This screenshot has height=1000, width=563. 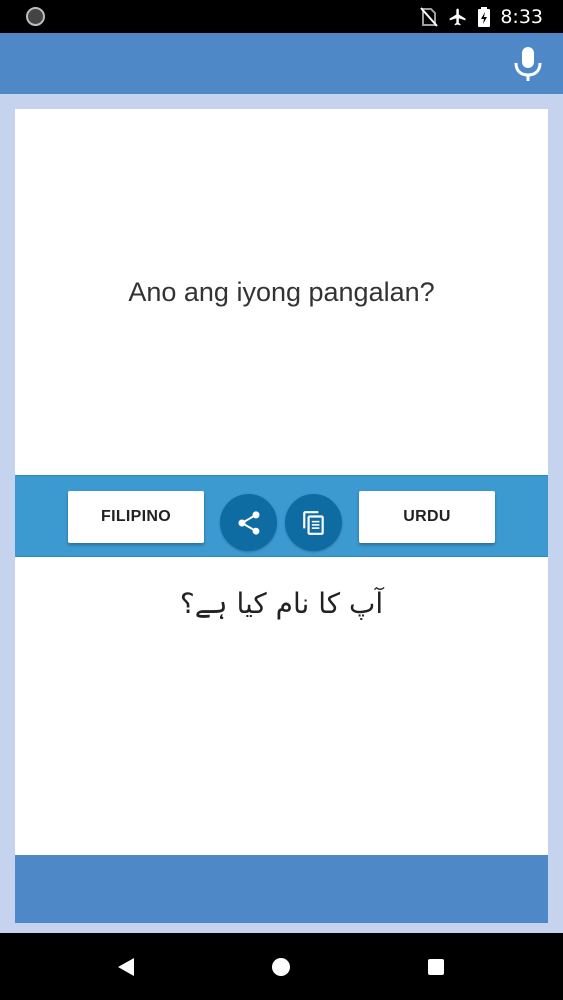 I want to click on camera-dot-icon, so click(x=35, y=16).